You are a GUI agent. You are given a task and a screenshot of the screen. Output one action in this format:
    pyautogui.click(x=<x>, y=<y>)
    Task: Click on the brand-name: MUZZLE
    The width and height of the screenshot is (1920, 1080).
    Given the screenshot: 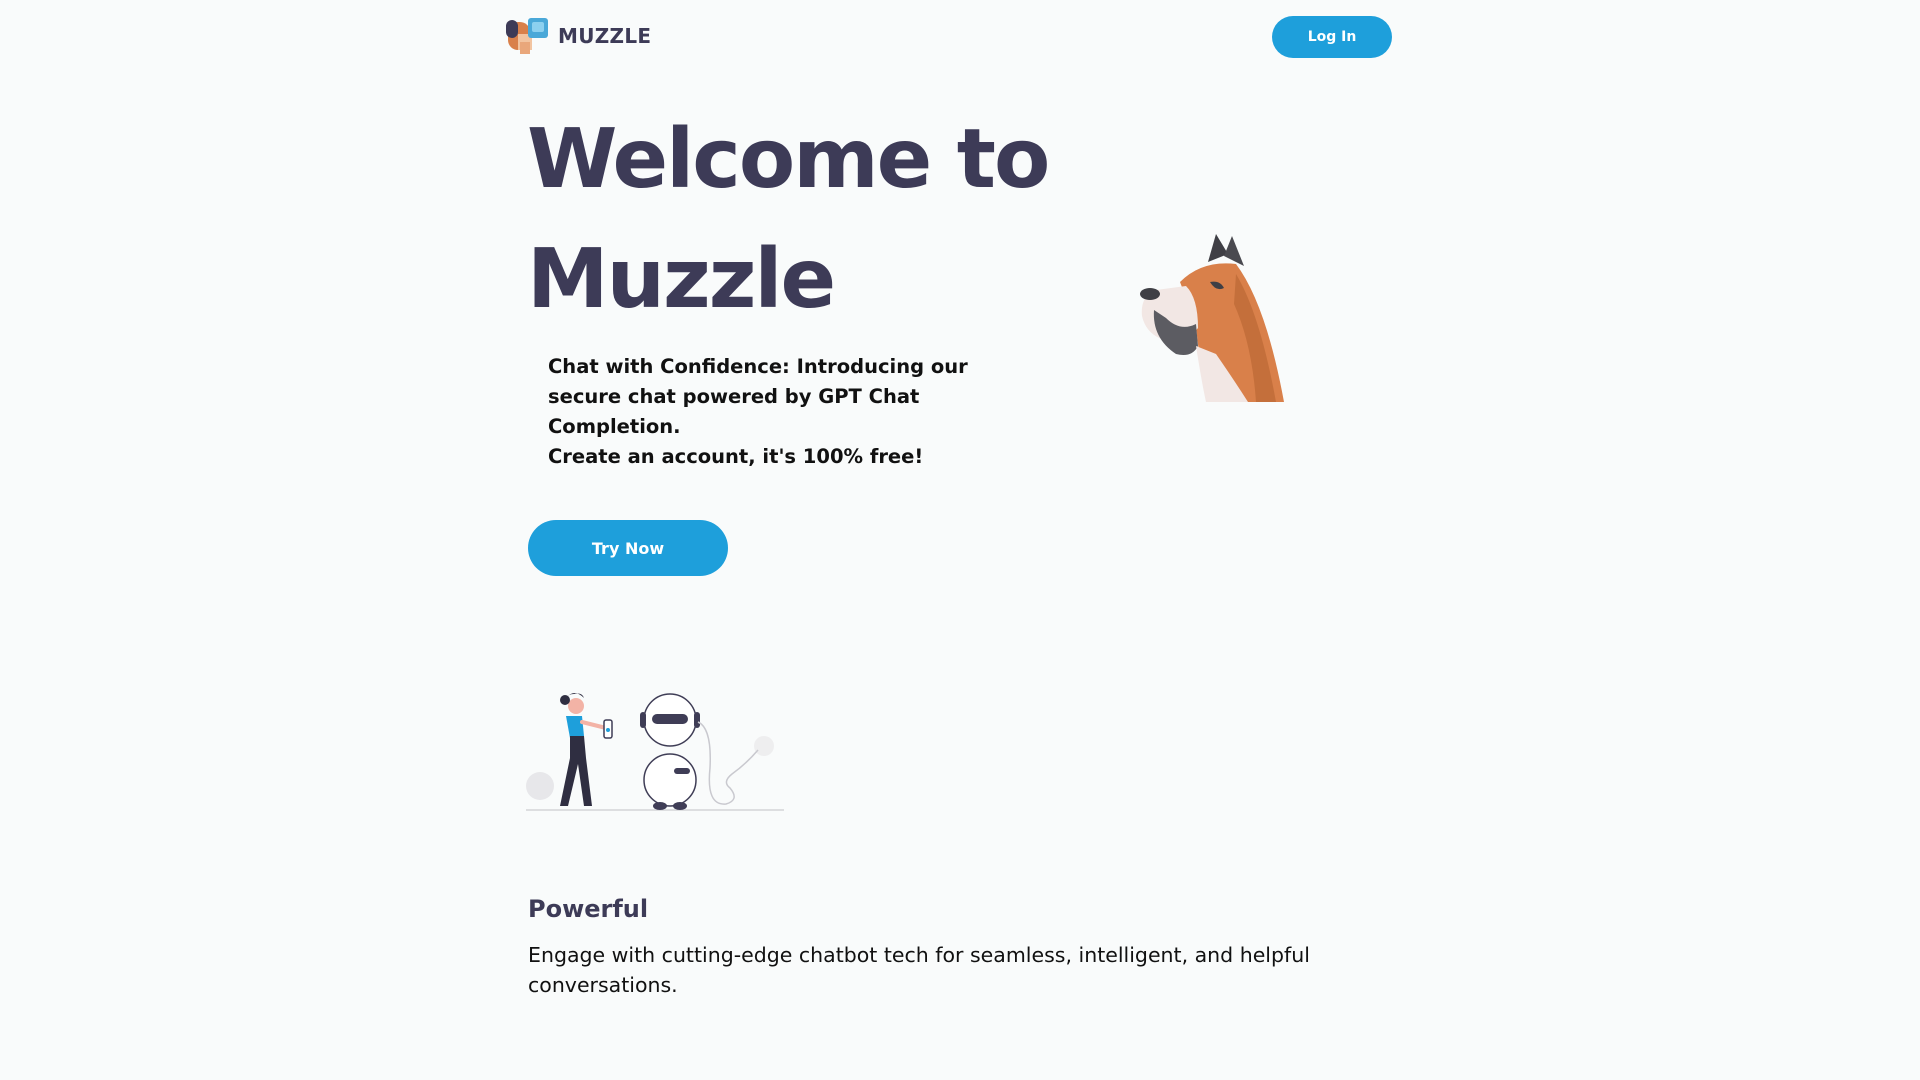 What is the action you would take?
    pyautogui.click(x=605, y=36)
    